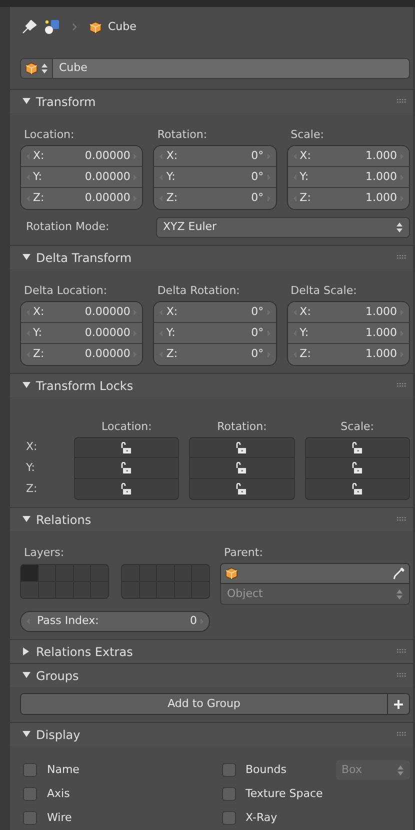 The height and width of the screenshot is (830, 415). What do you see at coordinates (231, 68) in the screenshot?
I see `object-name-field: Cube` at bounding box center [231, 68].